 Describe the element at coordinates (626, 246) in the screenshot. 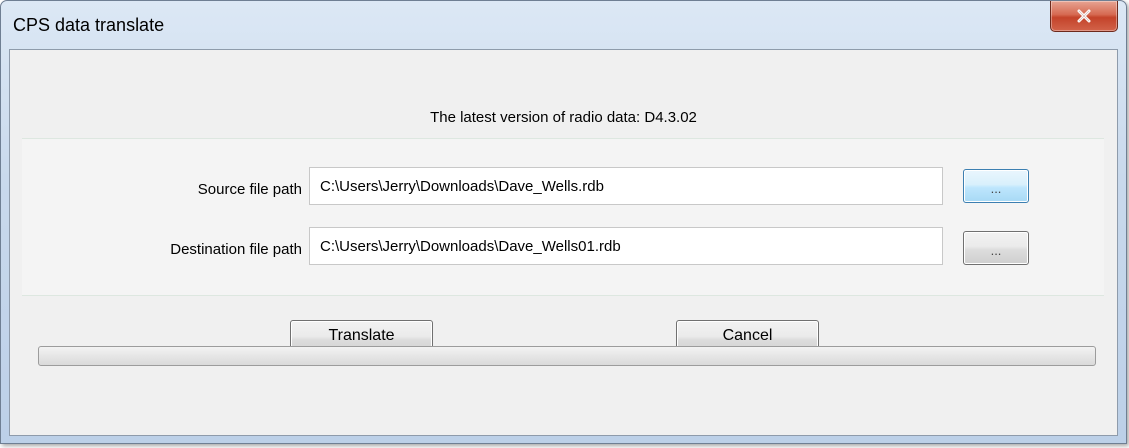

I see `destination-path-input` at that location.